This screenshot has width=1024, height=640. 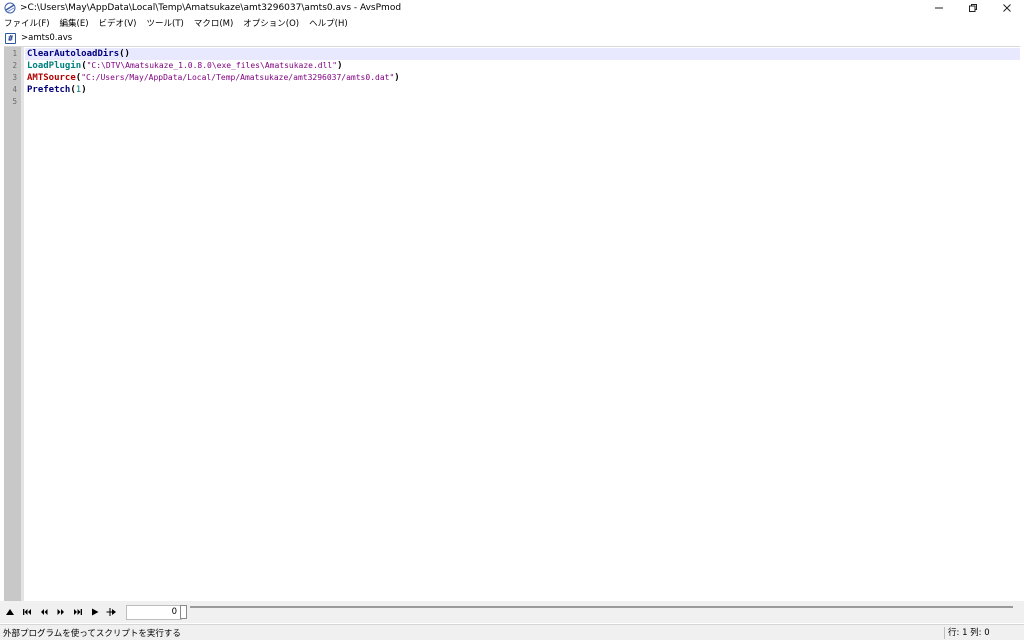 What do you see at coordinates (74, 23) in the screenshot?
I see `menu-edit: 編集(E)` at bounding box center [74, 23].